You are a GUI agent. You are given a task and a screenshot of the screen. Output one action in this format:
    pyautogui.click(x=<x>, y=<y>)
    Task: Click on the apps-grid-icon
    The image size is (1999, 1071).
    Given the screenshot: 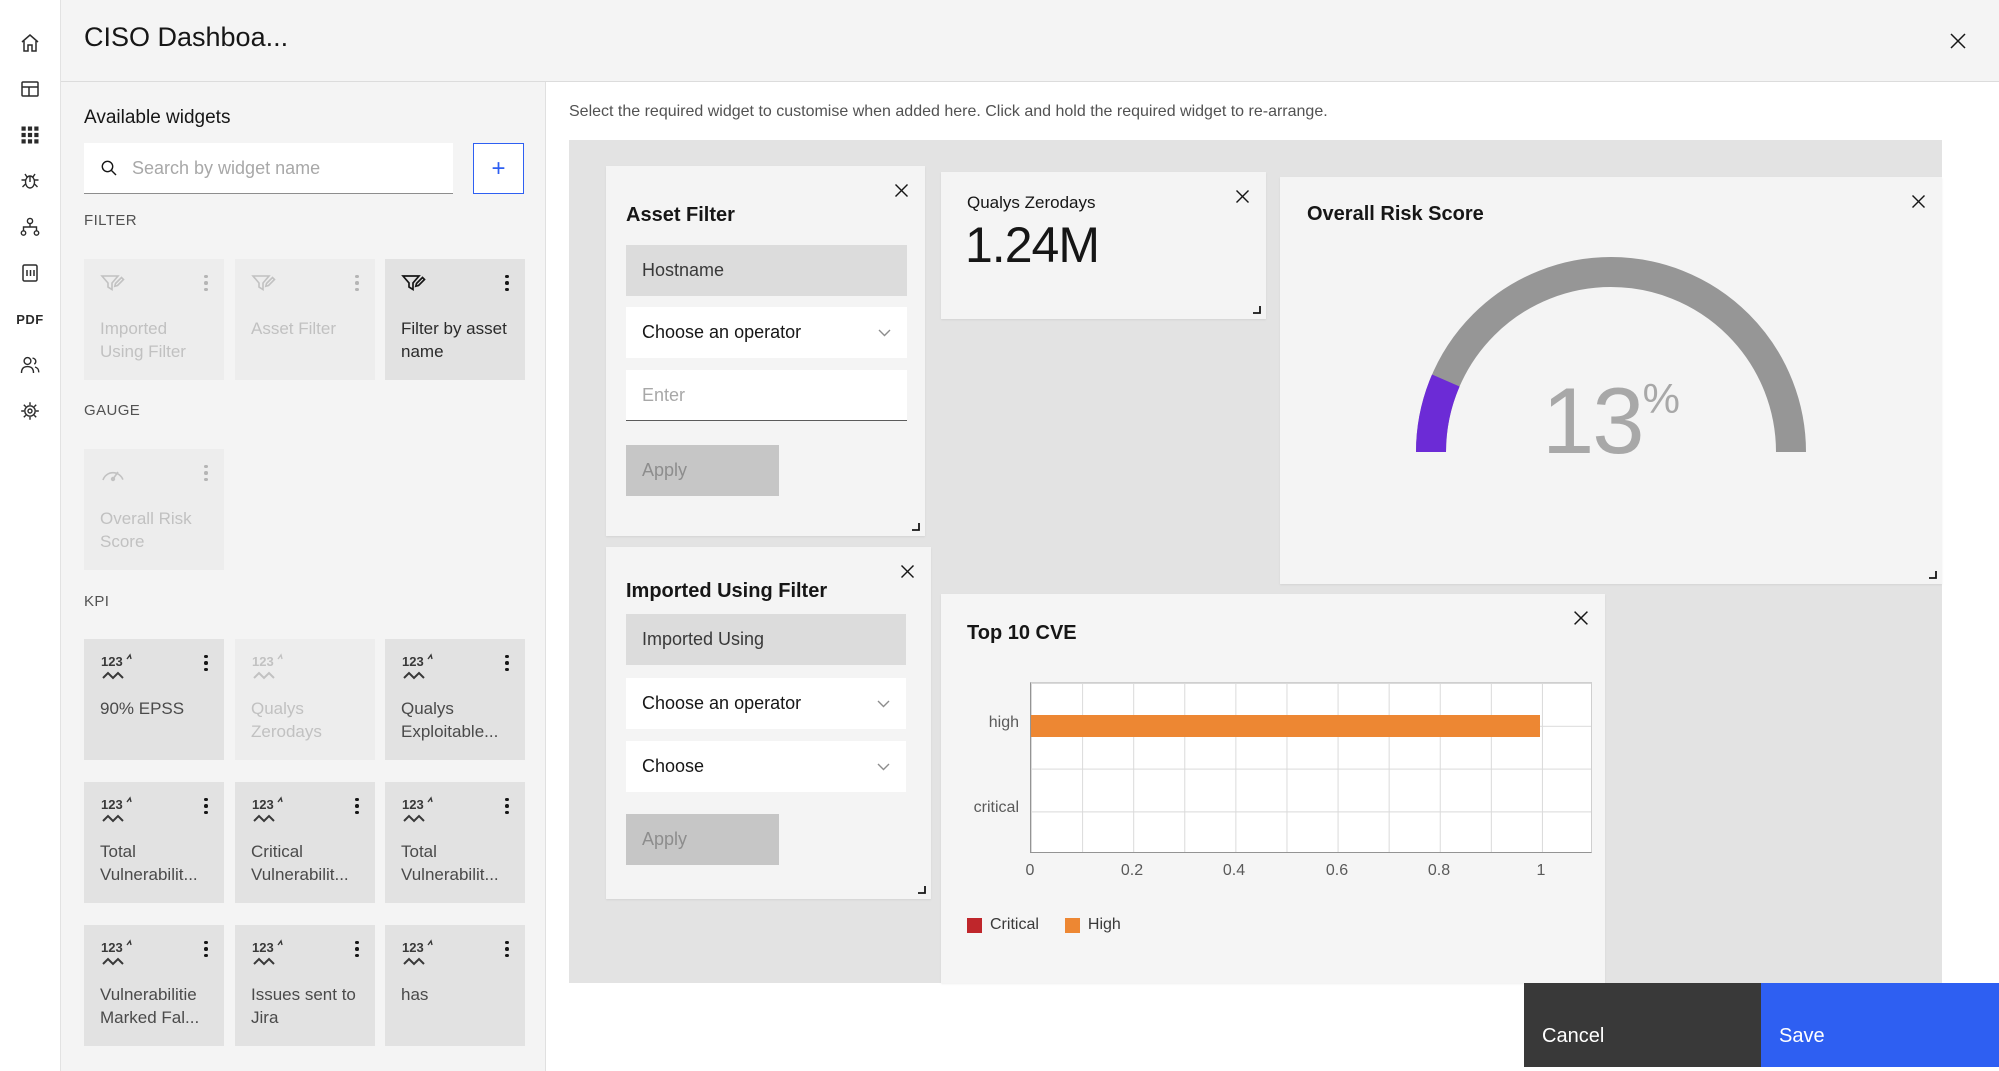 What is the action you would take?
    pyautogui.click(x=30, y=135)
    